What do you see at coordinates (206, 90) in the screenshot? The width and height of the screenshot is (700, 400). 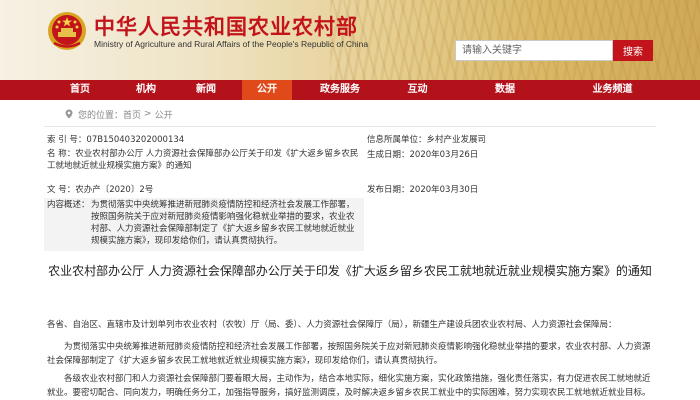 I see `nav-item-news: 新闻` at bounding box center [206, 90].